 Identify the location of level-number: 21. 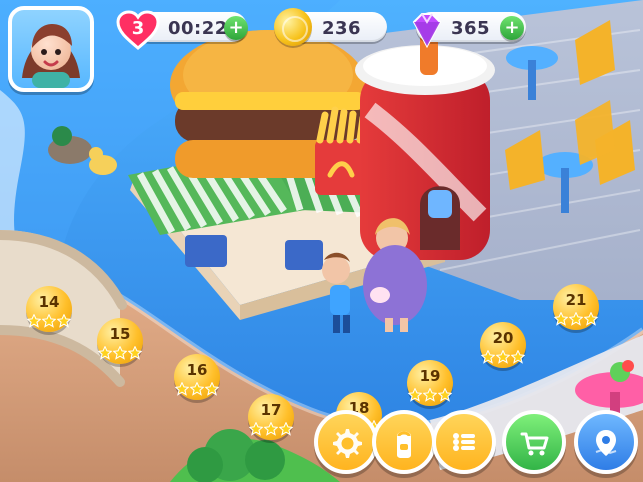
(576, 300).